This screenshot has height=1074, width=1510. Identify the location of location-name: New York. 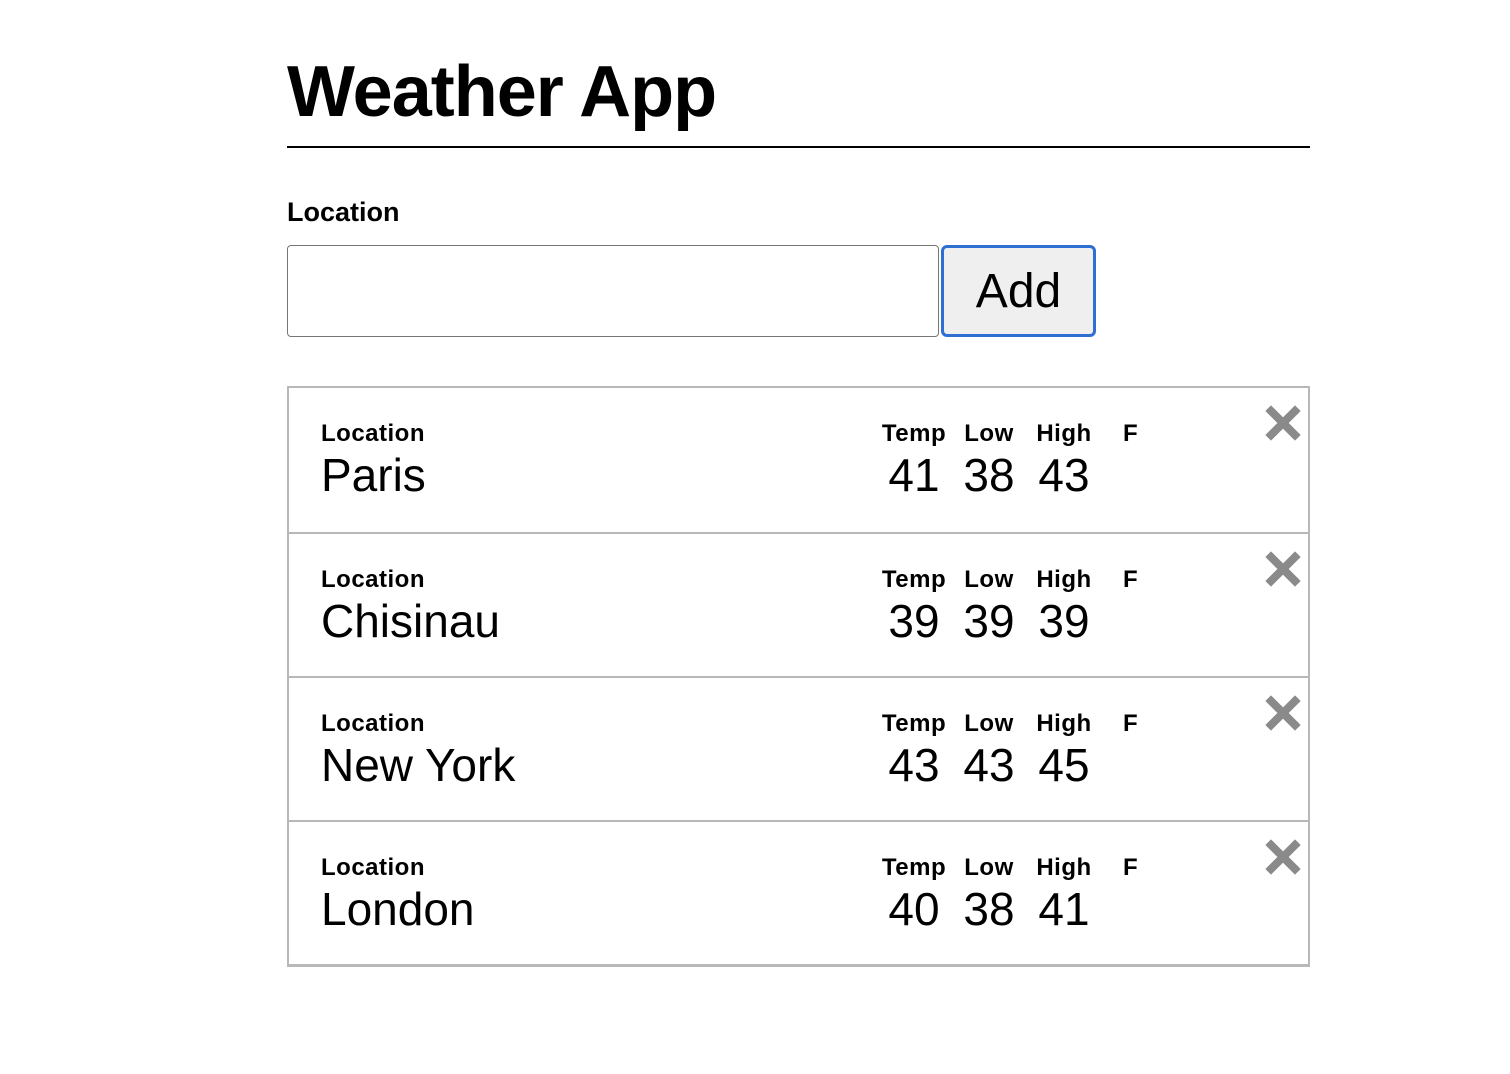
(418, 765).